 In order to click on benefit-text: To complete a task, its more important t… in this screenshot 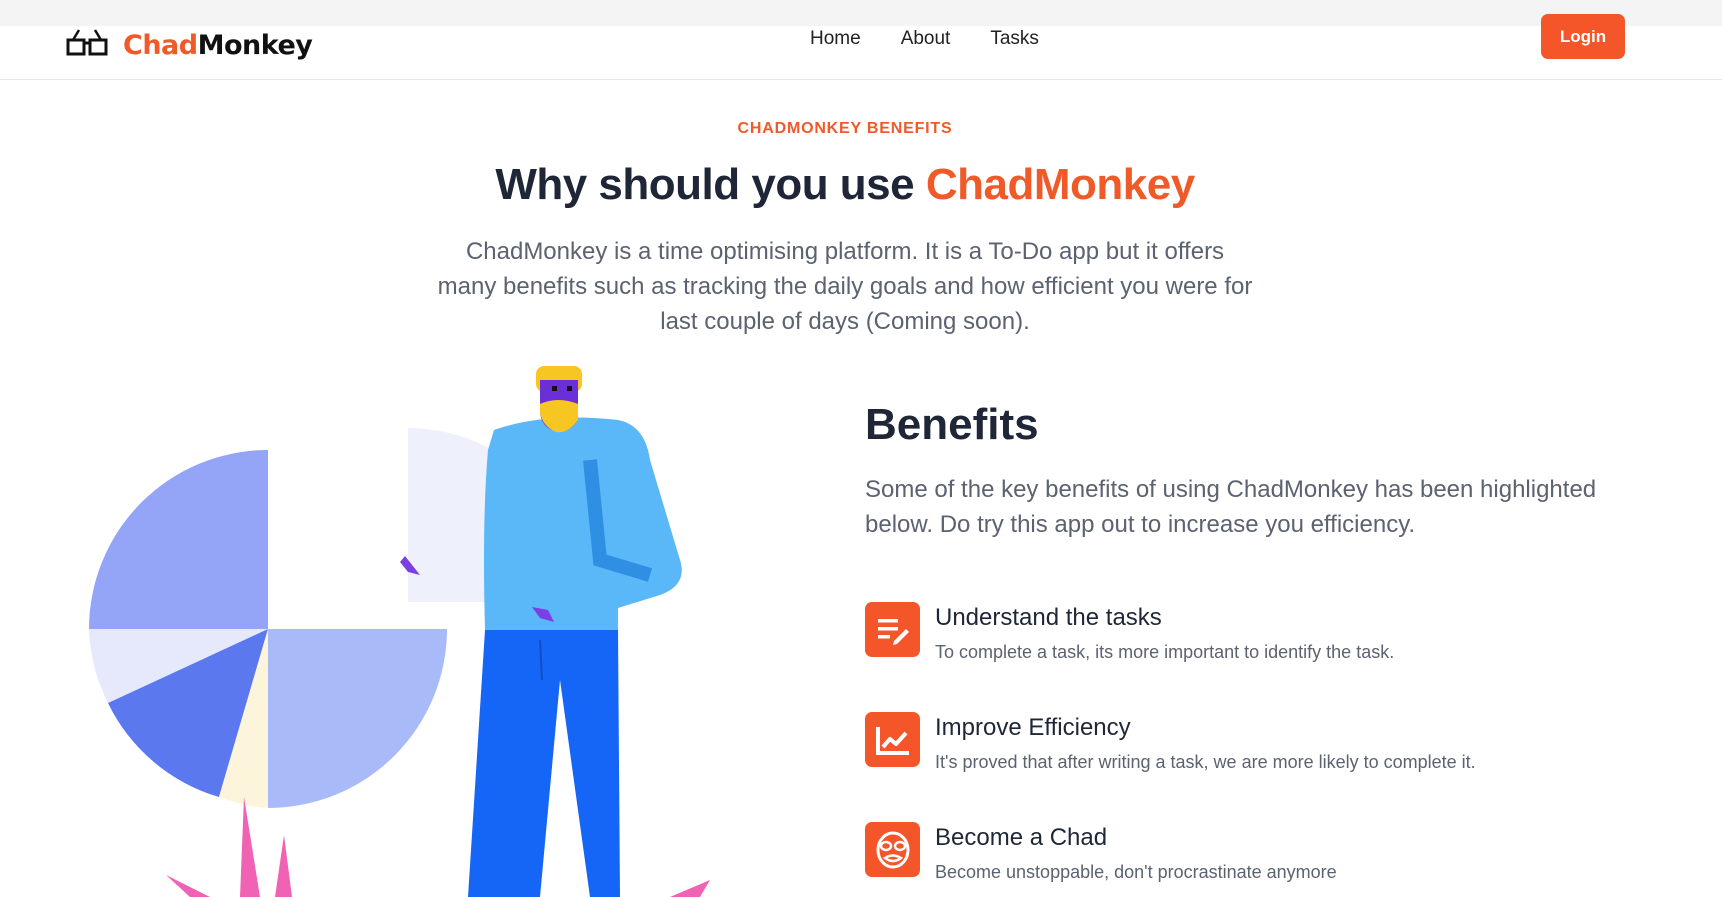, I will do `click(1165, 652)`.